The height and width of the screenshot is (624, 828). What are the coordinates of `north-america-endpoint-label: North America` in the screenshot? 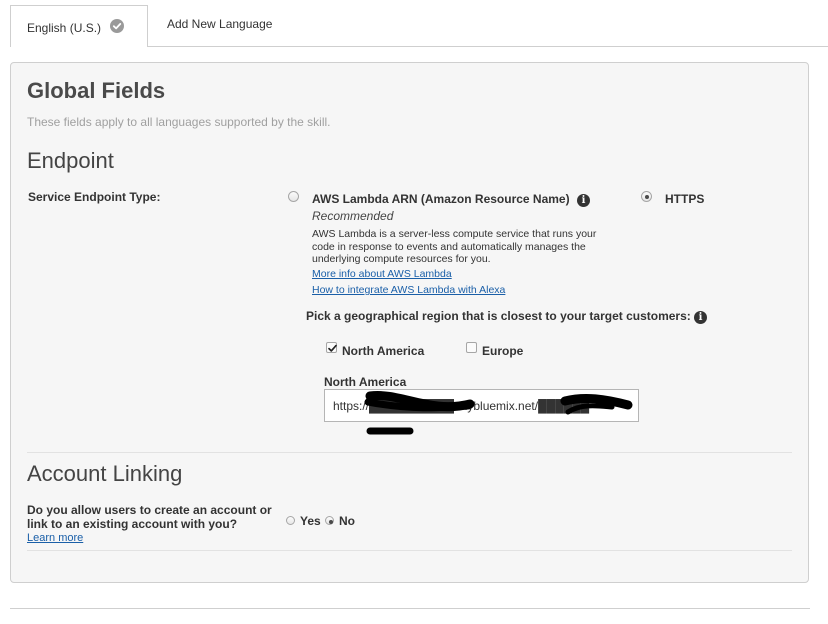 It's located at (365, 382).